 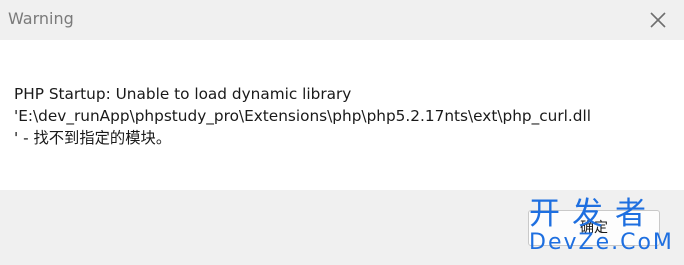 I want to click on dialog-title: Warning, so click(x=41, y=18).